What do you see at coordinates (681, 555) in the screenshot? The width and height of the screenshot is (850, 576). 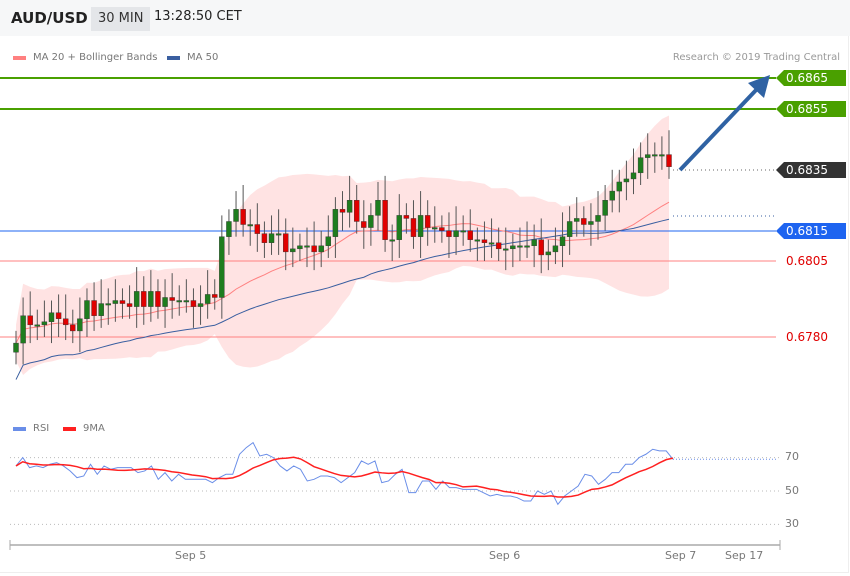 I see `x-tick-sep7: Sep 7` at bounding box center [681, 555].